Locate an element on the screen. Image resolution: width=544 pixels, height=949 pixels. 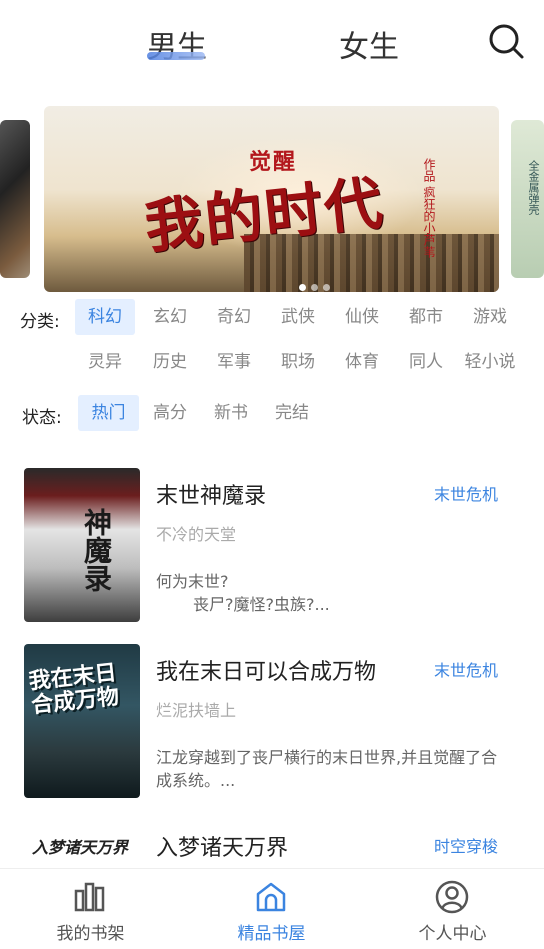
status-chip: 新书 is located at coordinates (231, 413).